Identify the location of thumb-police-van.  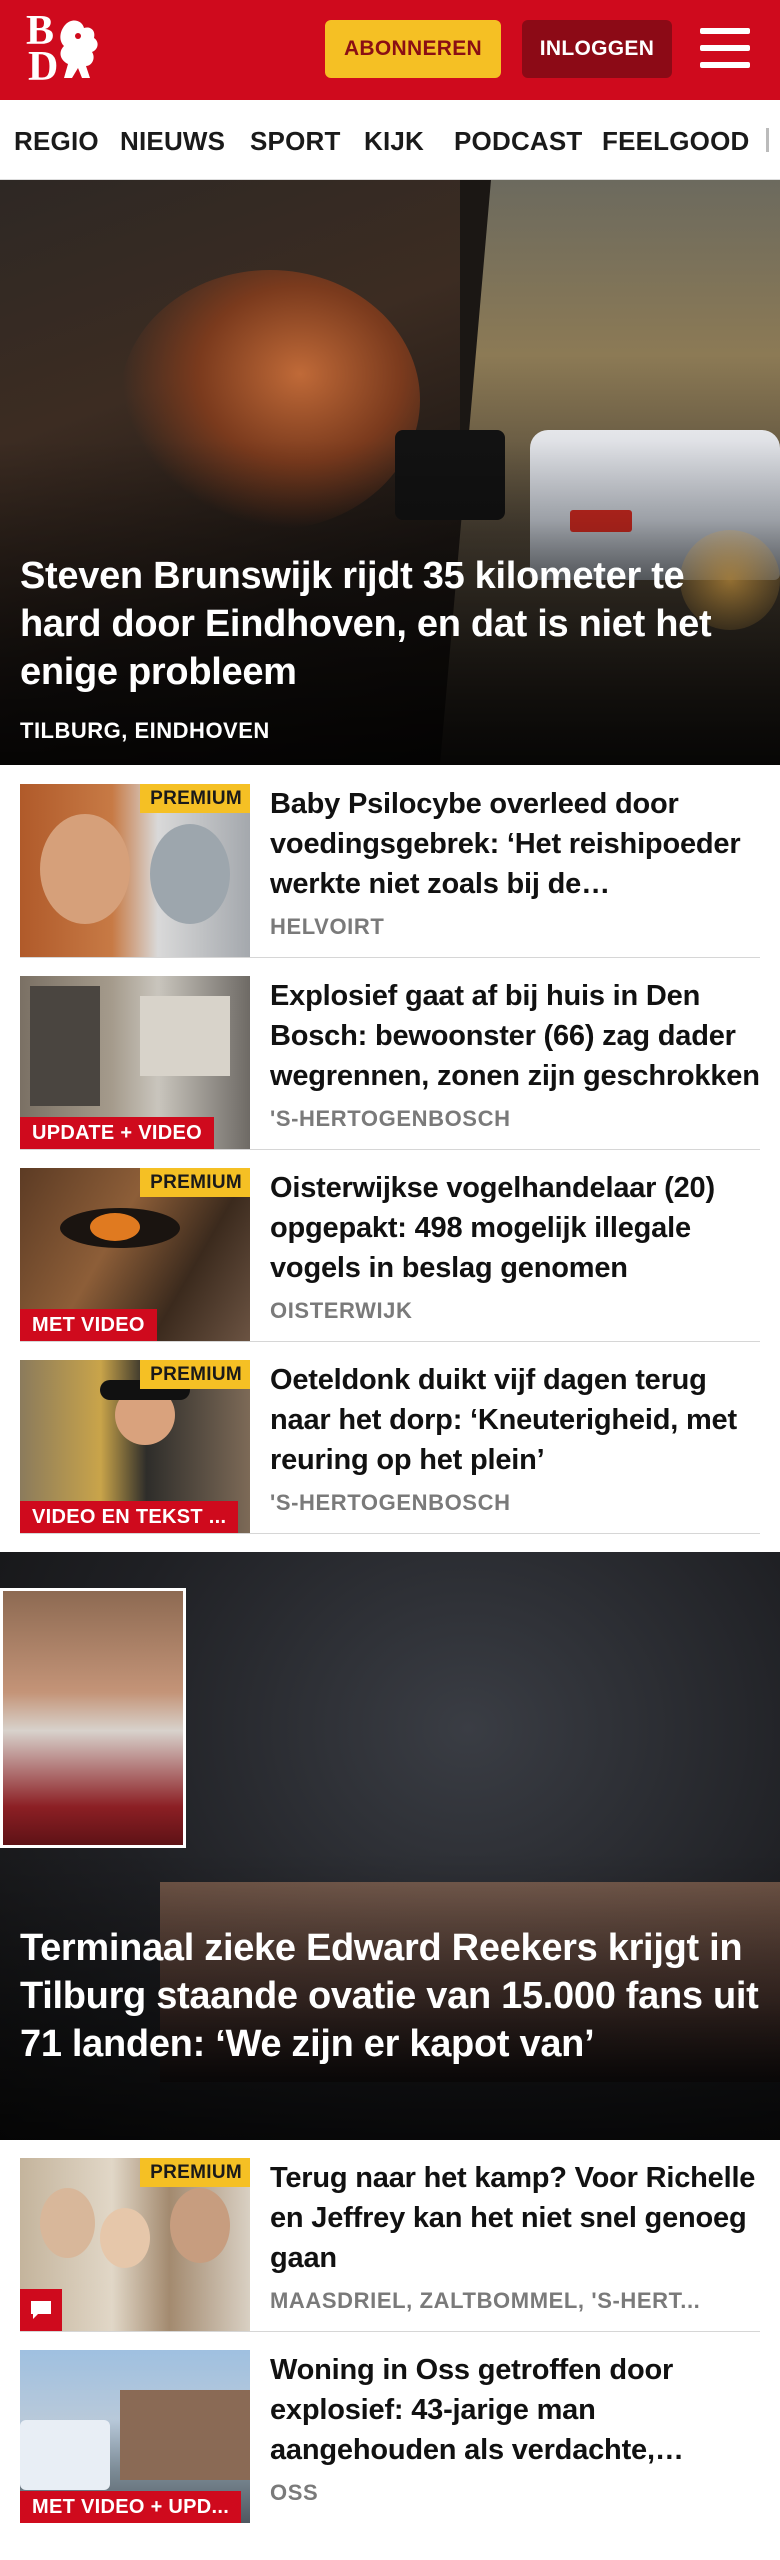
(65, 2455).